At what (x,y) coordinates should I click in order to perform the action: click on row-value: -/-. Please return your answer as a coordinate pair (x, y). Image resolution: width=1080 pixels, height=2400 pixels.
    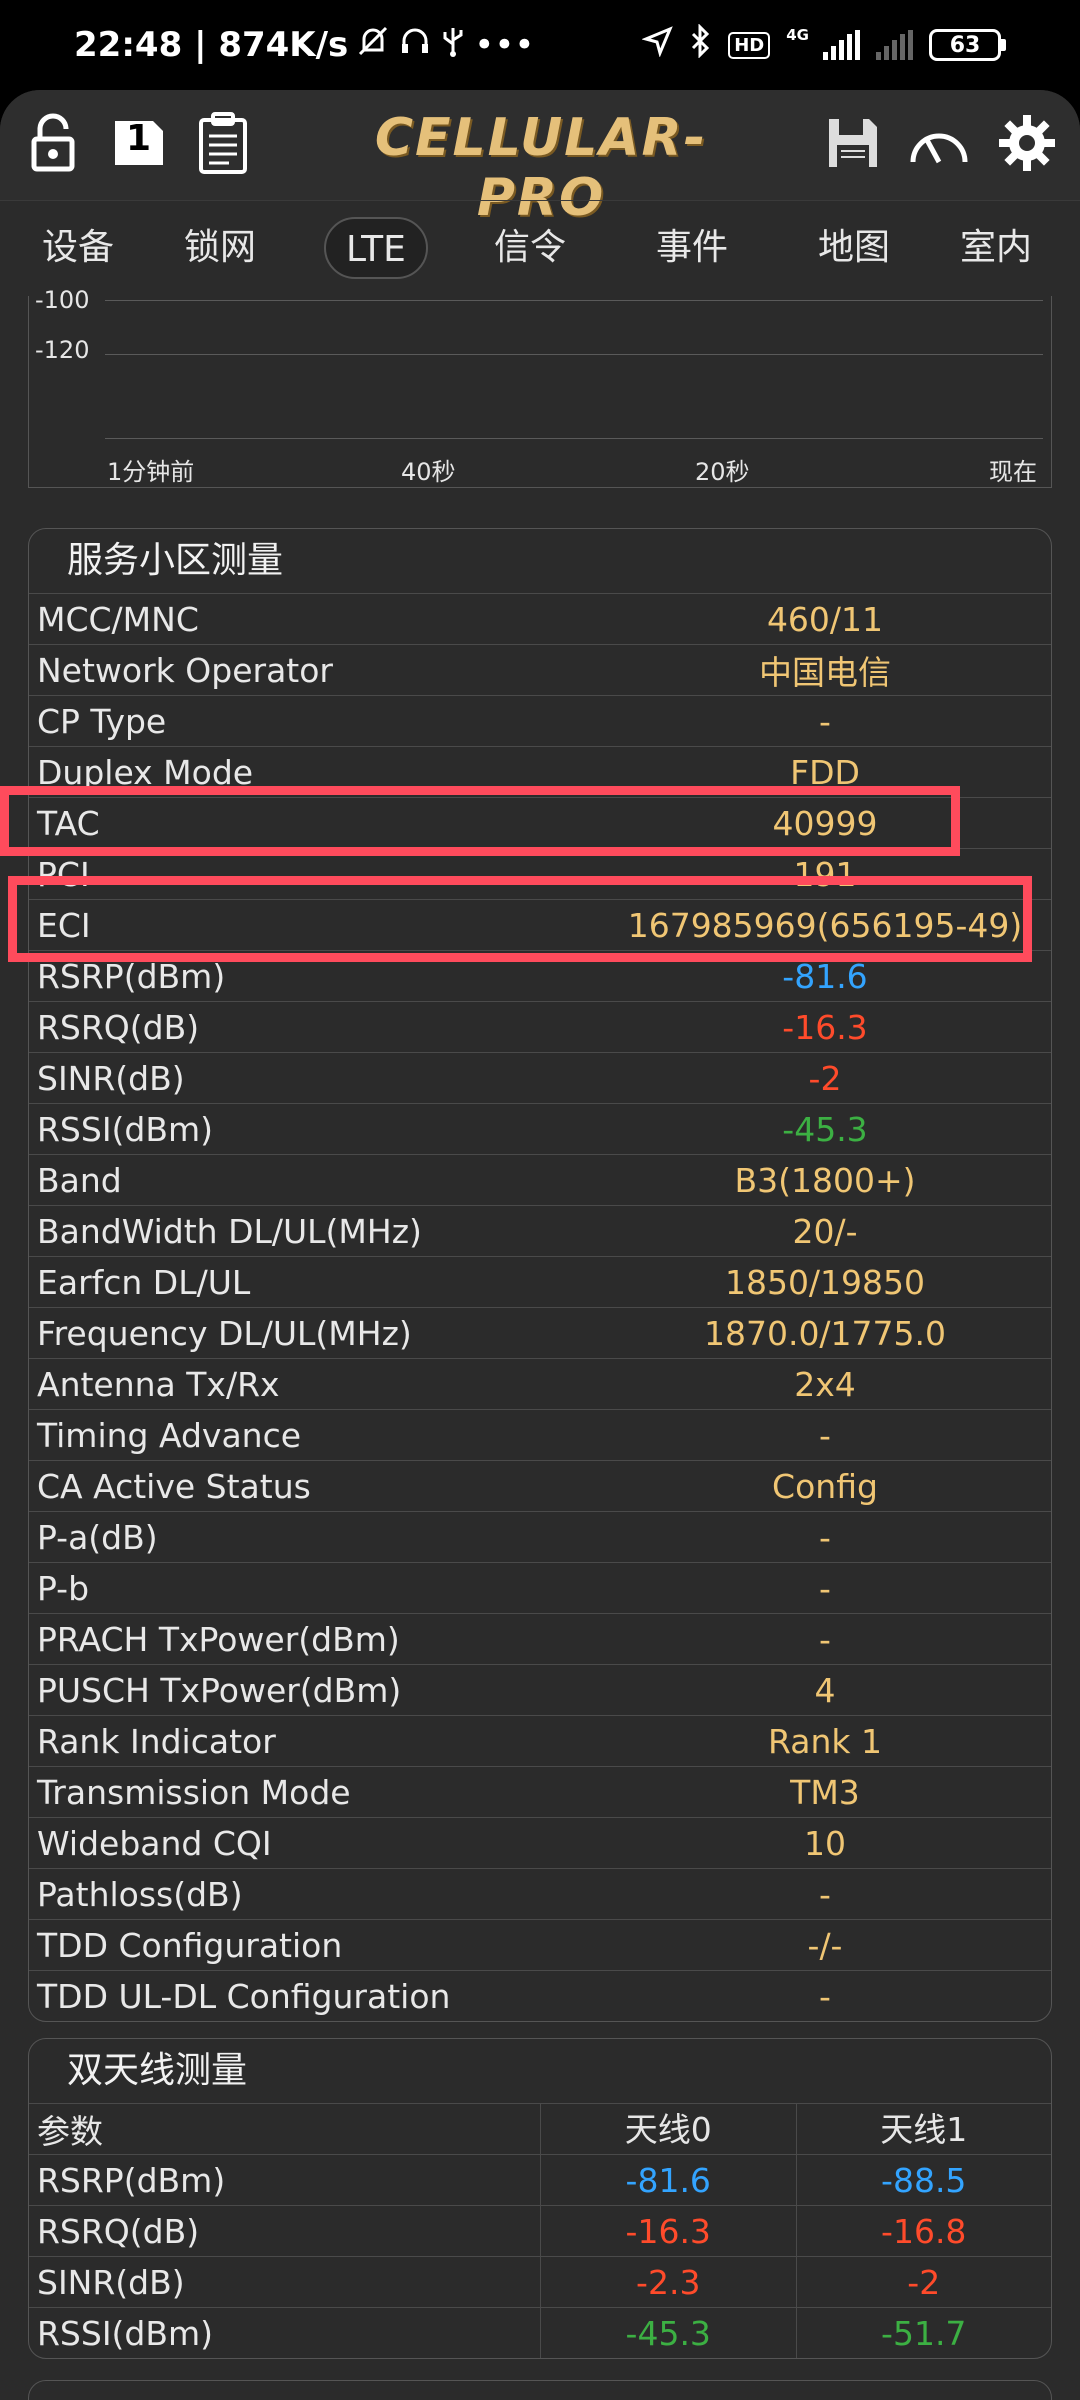
    Looking at the image, I should click on (825, 1945).